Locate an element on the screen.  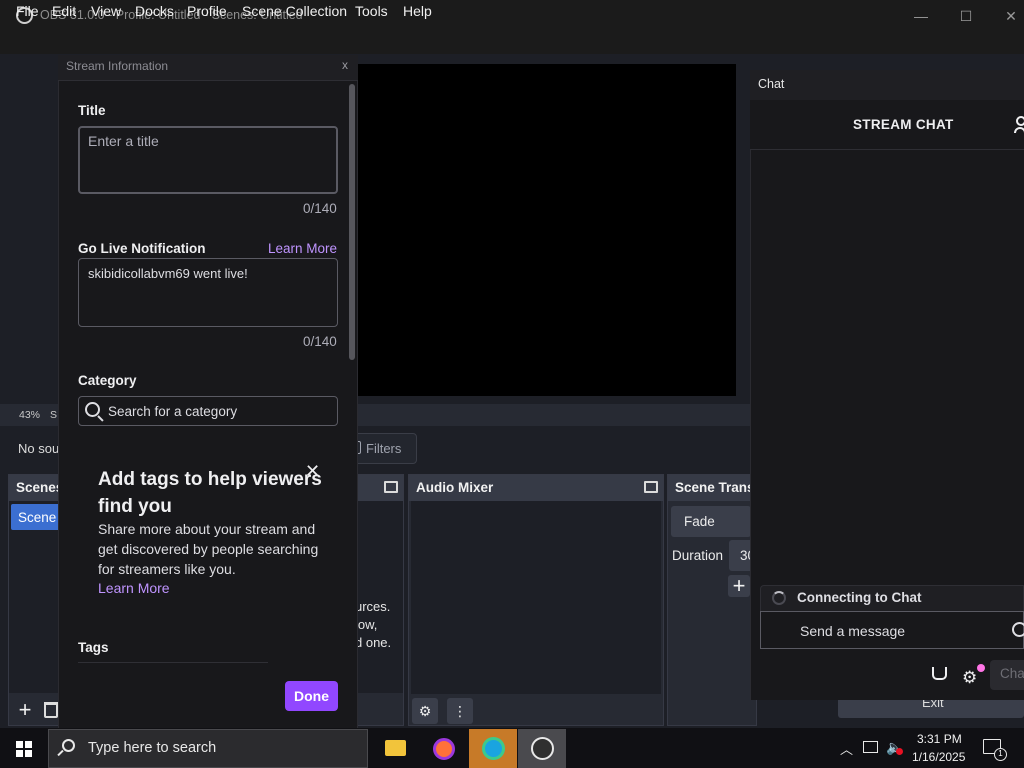
edge-icon is located at coordinates (493, 748).